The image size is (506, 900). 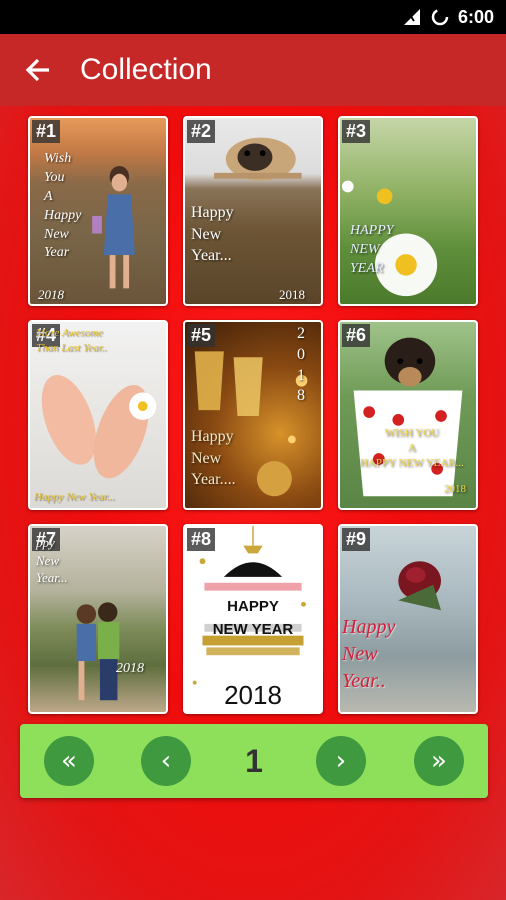 I want to click on card-5: #5 Happy New Year.... 2 0 1 8, so click(x=253, y=415).